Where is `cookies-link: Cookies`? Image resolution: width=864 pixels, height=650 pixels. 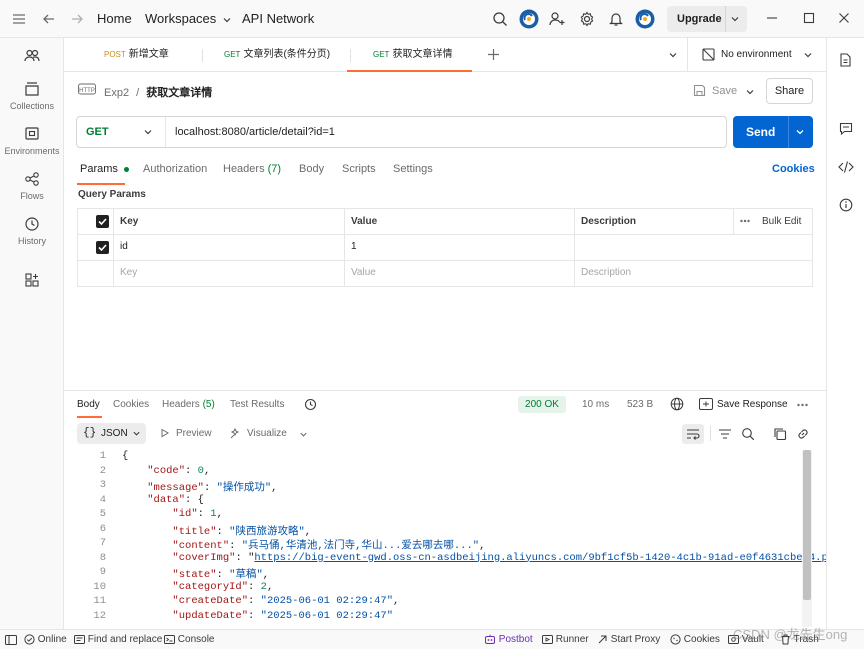 cookies-link: Cookies is located at coordinates (793, 169).